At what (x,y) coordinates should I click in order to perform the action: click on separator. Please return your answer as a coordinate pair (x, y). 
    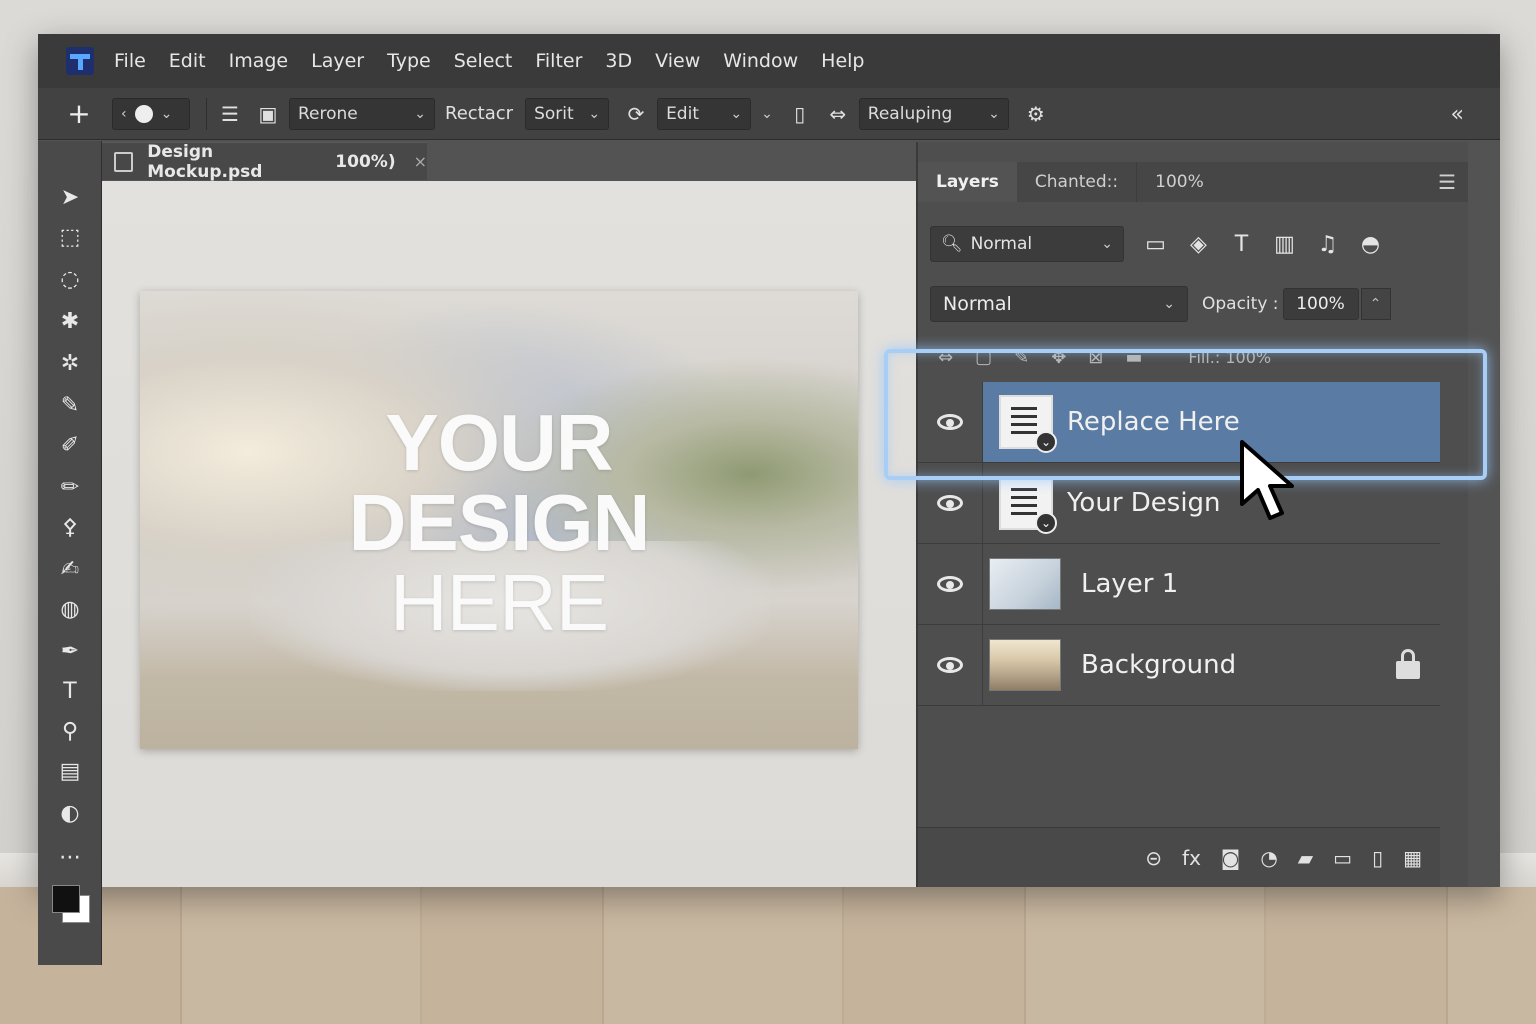
    Looking at the image, I should click on (206, 113).